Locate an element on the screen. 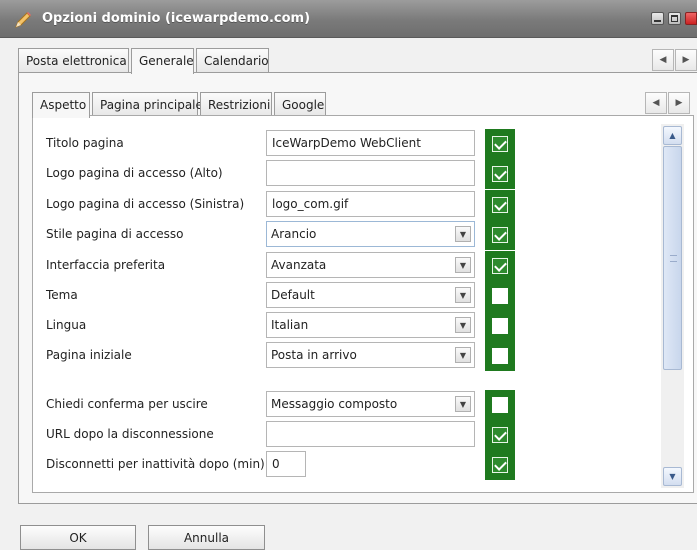 Image resolution: width=697 pixels, height=550 pixels. outer-tab-next-button: ▶ is located at coordinates (686, 60).